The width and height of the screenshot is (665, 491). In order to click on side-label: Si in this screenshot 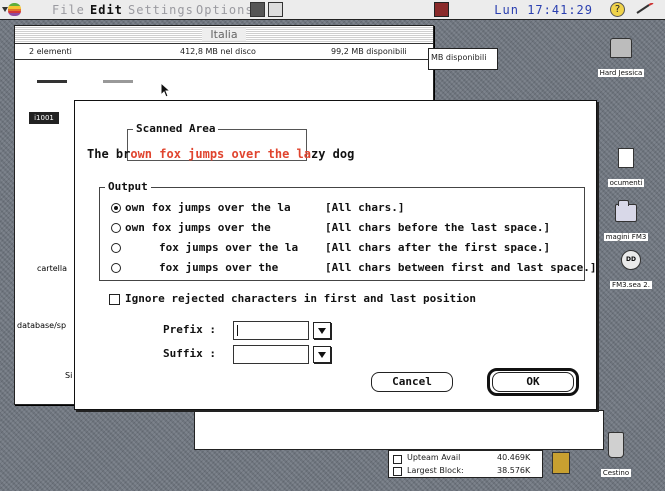, I will do `click(69, 375)`.